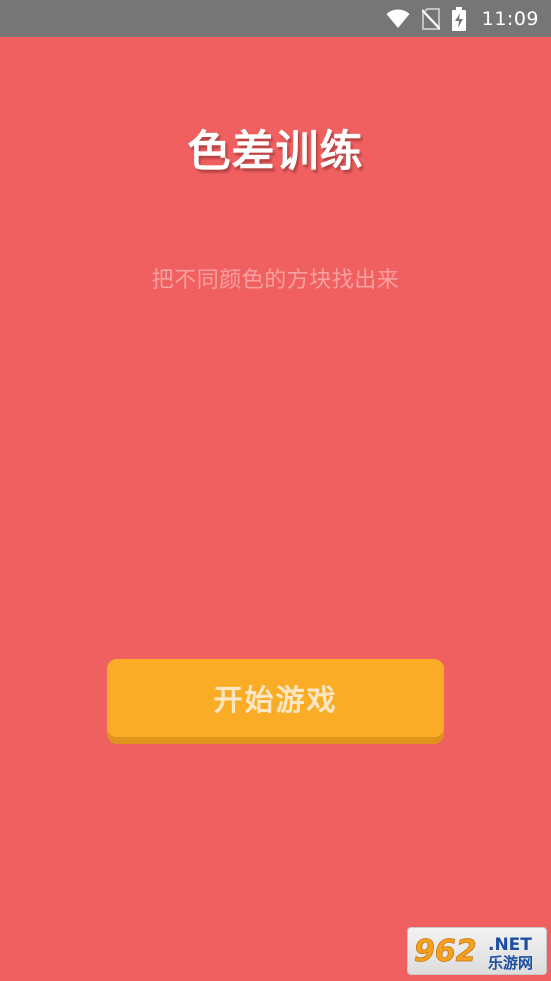 The image size is (551, 981). I want to click on status-icons: 11:09, so click(462, 18).